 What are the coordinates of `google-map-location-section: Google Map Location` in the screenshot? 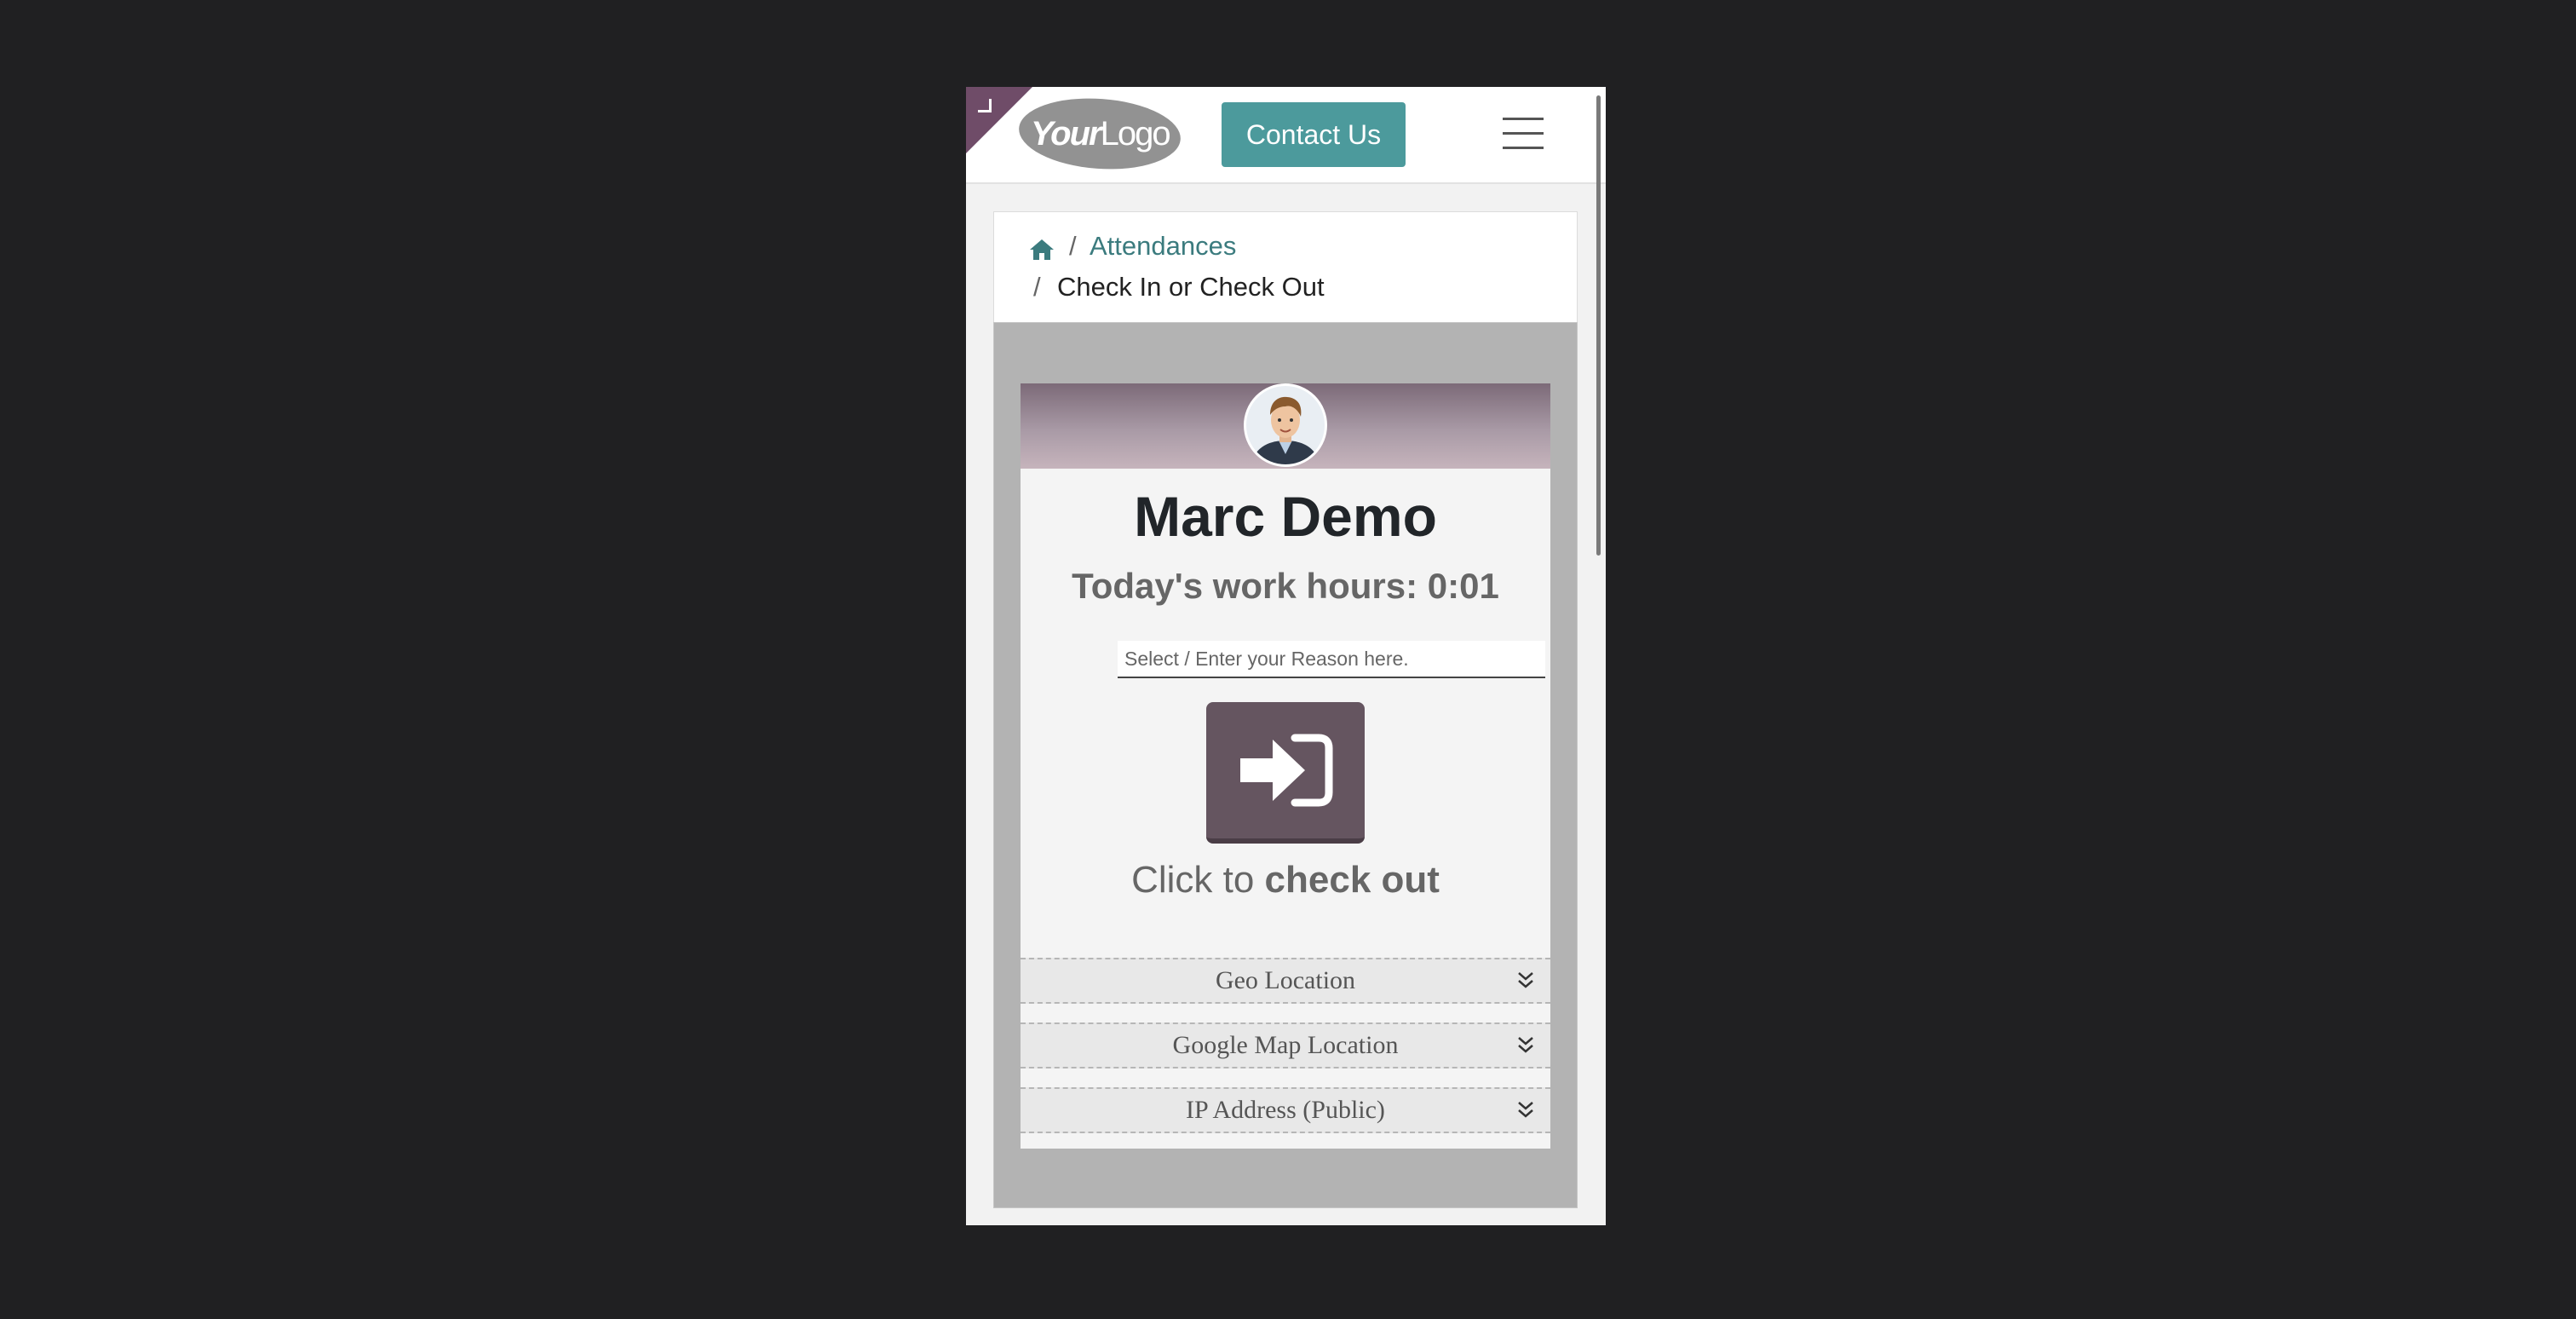 It's located at (1286, 1045).